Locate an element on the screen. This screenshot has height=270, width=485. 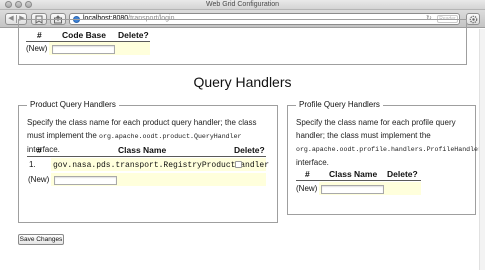
profile-new-label: (New) is located at coordinates (307, 188).